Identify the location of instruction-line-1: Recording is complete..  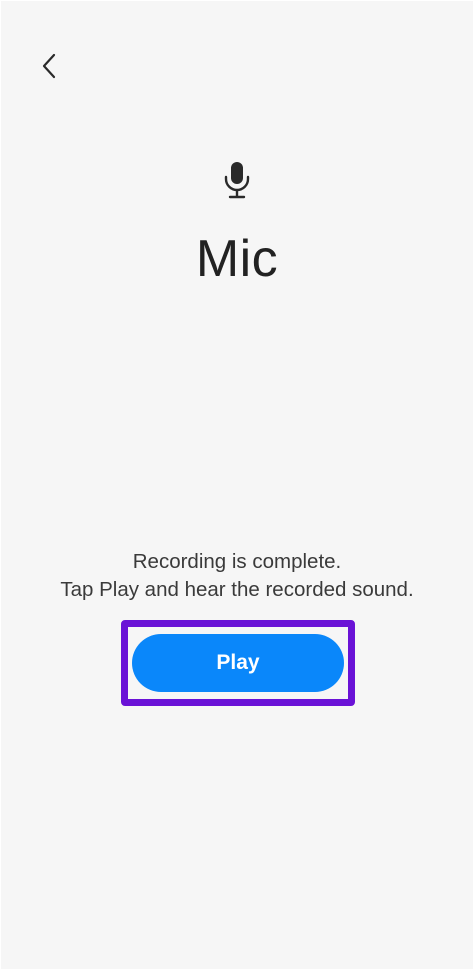
(237, 561).